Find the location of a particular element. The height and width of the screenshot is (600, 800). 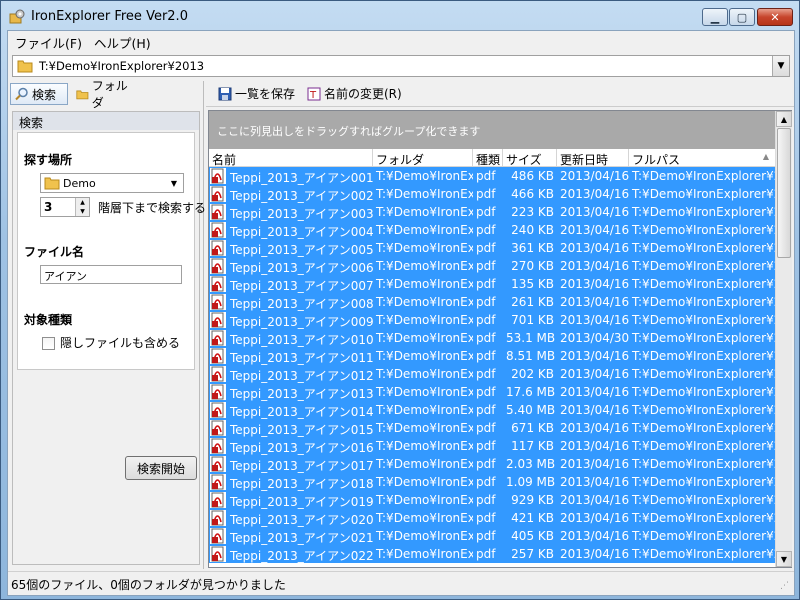

cell-name: Teppi_2013_アイアン017.pdf is located at coordinates (301, 466).